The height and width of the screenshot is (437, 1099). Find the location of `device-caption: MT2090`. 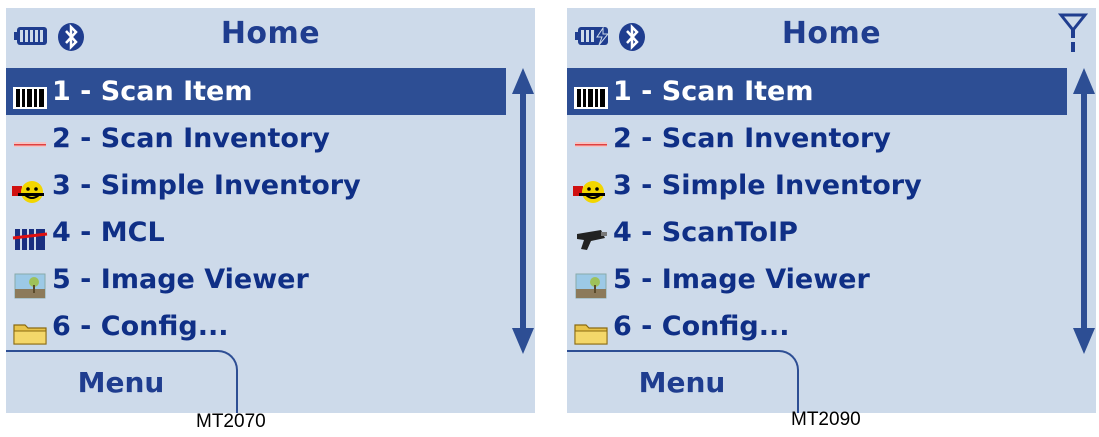

device-caption: MT2090 is located at coordinates (826, 419).